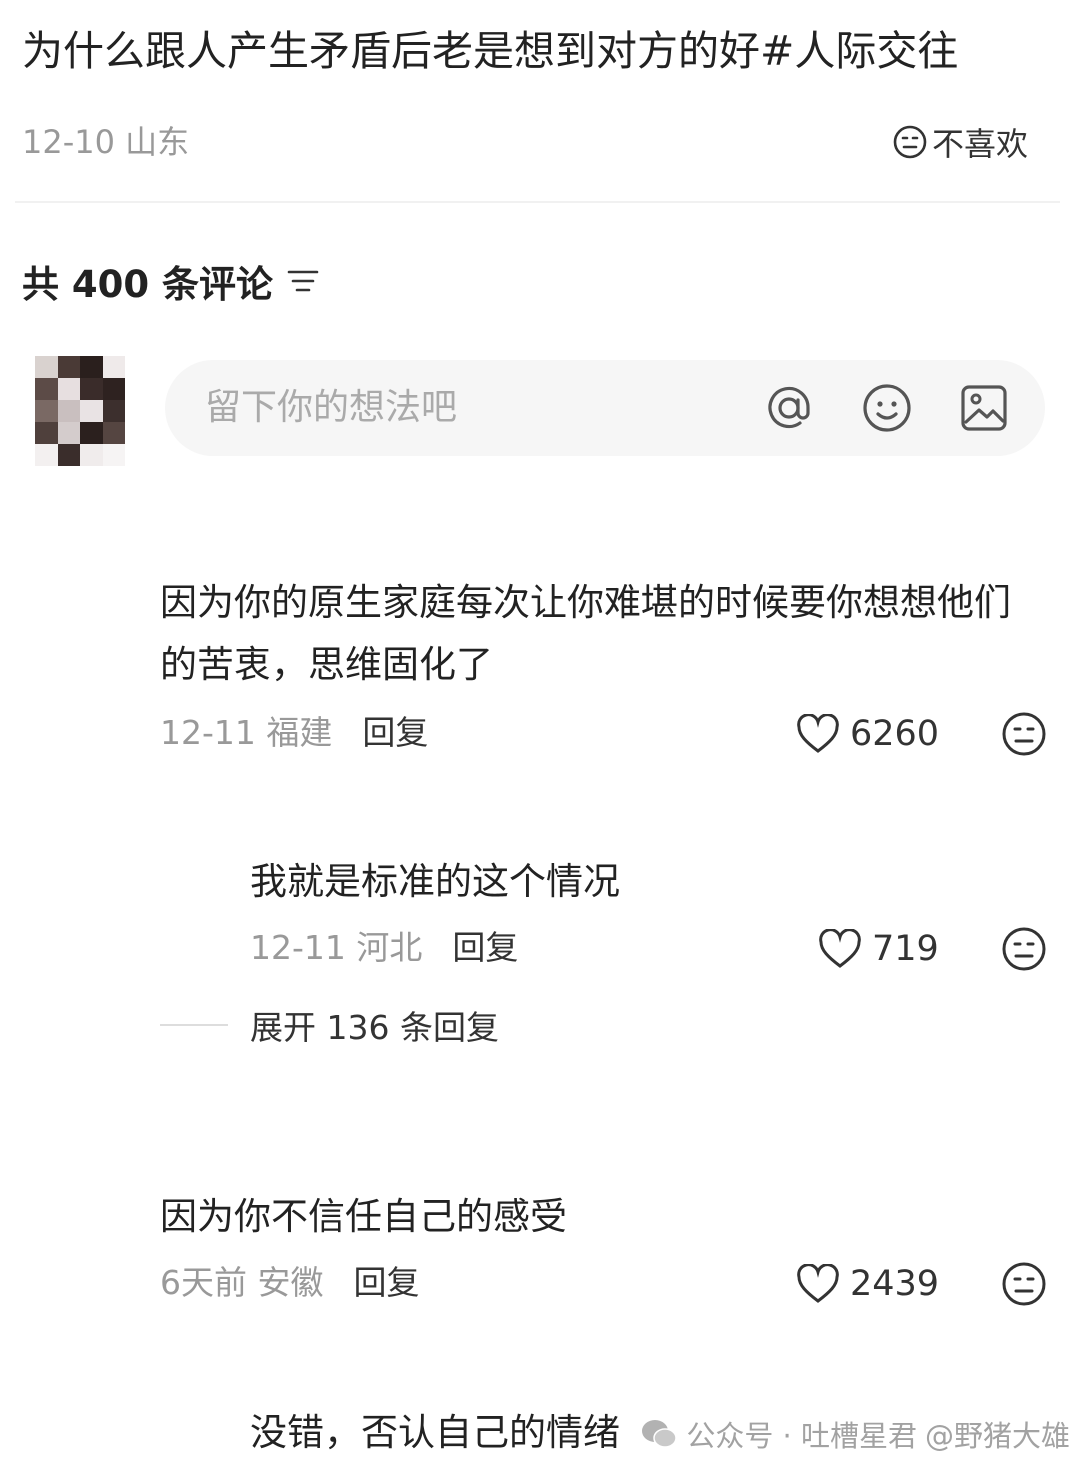 This screenshot has height=1470, width=1080. I want to click on post-dislike-button: 不喜欢, so click(960, 142).